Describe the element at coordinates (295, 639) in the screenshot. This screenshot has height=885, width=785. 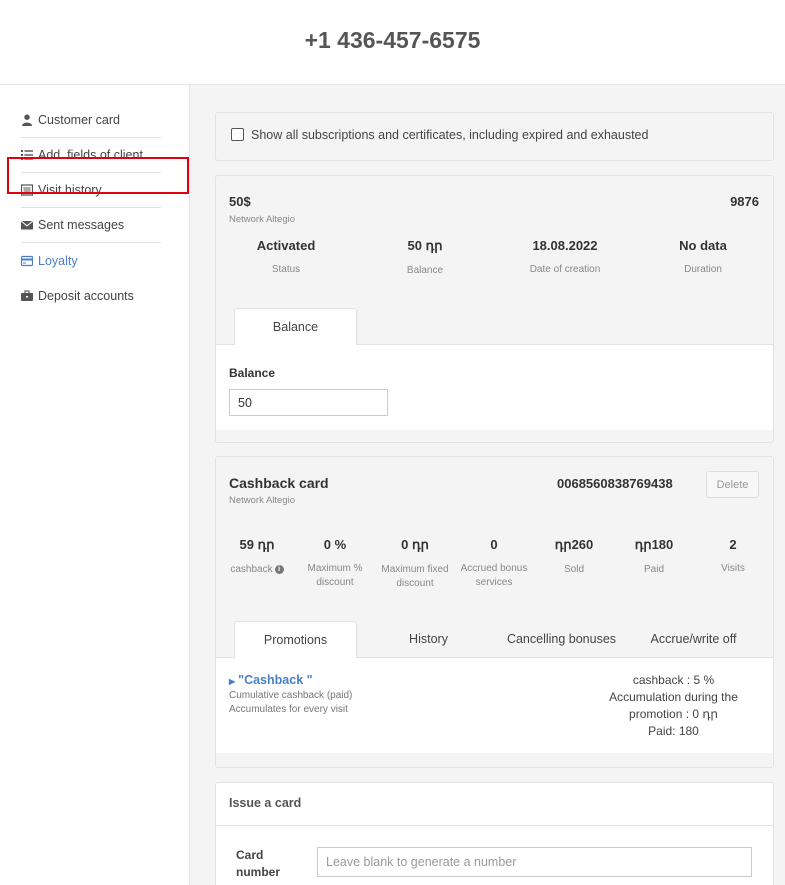
I see `tab-promotions: Promotions` at that location.